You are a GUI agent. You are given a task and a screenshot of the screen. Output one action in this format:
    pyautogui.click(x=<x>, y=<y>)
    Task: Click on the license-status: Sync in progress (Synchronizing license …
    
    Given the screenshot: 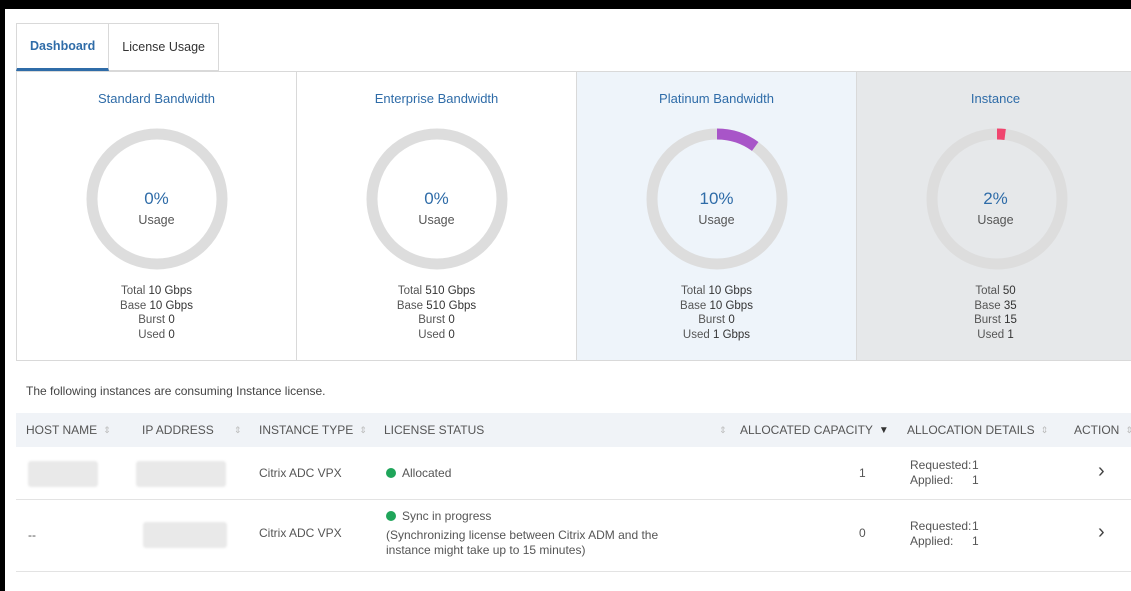 What is the action you would take?
    pyautogui.click(x=522, y=533)
    